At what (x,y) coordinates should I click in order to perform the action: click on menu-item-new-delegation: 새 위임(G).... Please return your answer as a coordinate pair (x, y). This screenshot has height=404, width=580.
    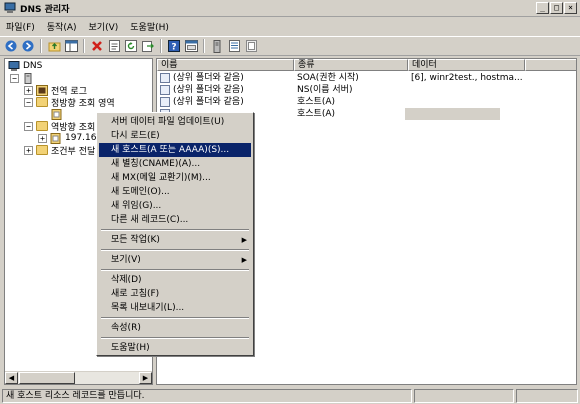
    Looking at the image, I should click on (175, 206).